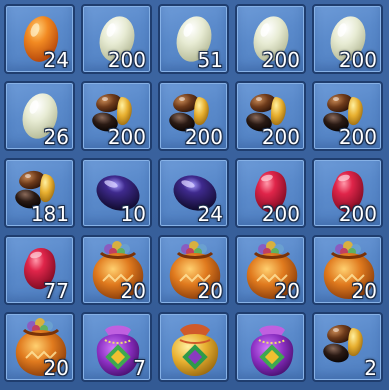 The image size is (389, 390). I want to click on inventory-slot: 77, so click(39, 270).